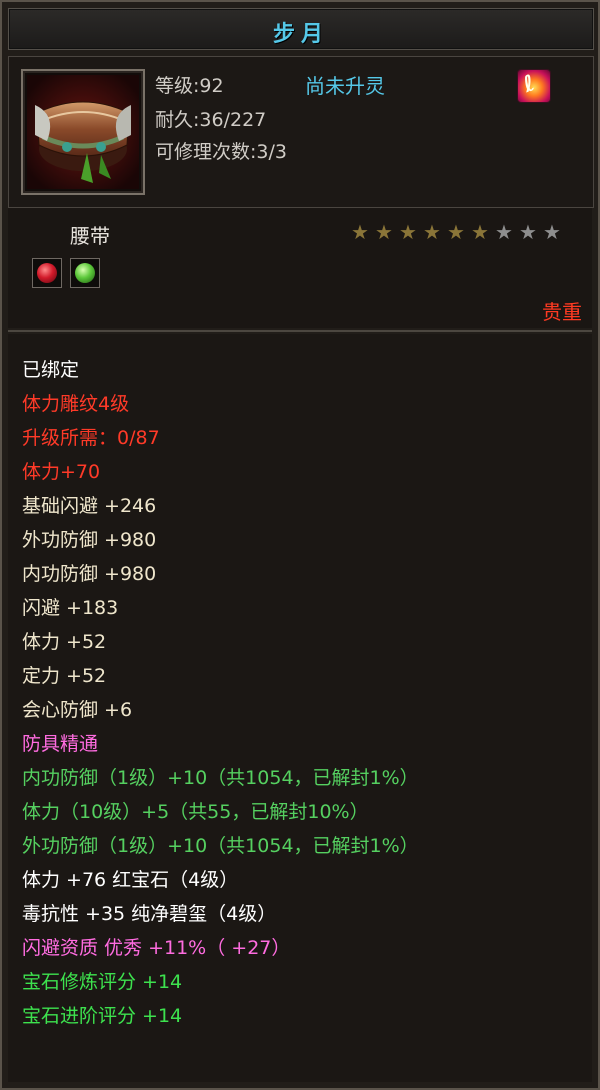  Describe the element at coordinates (76, 404) in the screenshot. I see `attribute-line: 体力雕纹4级` at that location.